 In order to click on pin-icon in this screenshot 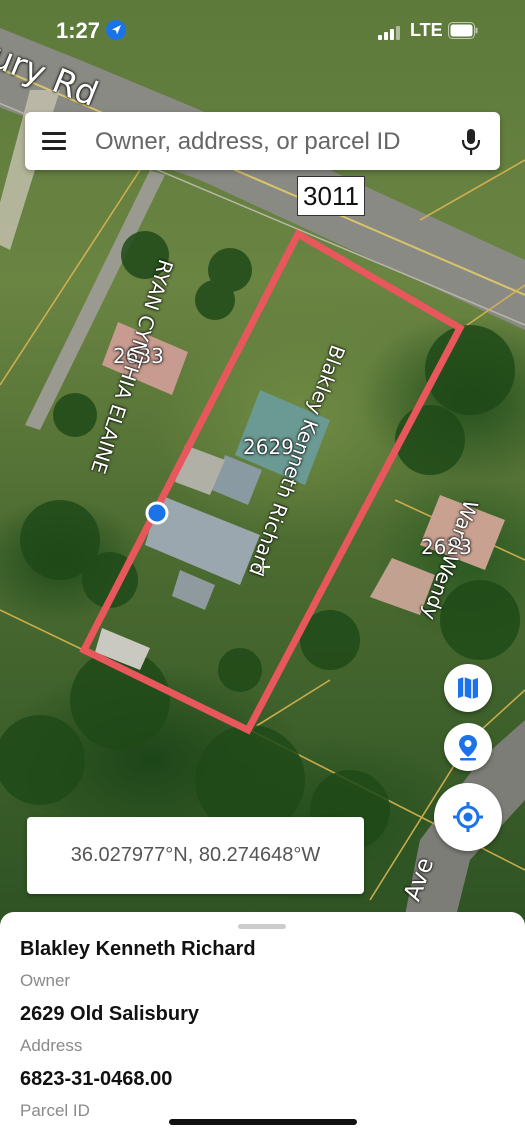, I will do `click(468, 748)`.